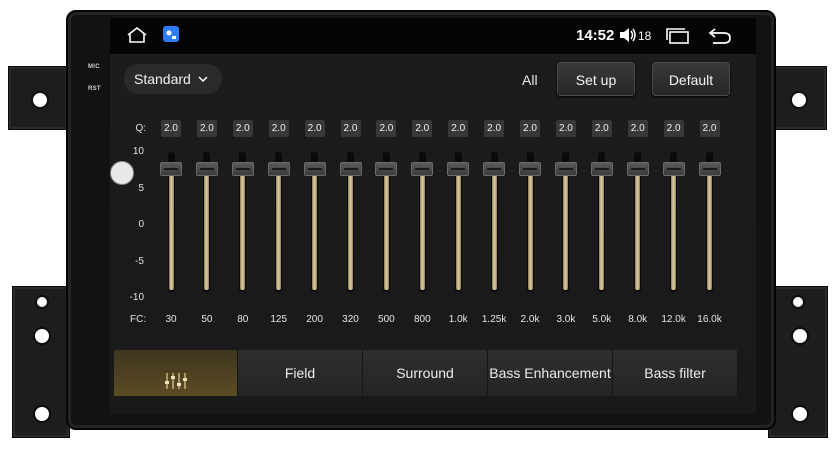 This screenshot has height=453, width=837. What do you see at coordinates (566, 319) in the screenshot?
I see `frequency-label: 3.0k` at bounding box center [566, 319].